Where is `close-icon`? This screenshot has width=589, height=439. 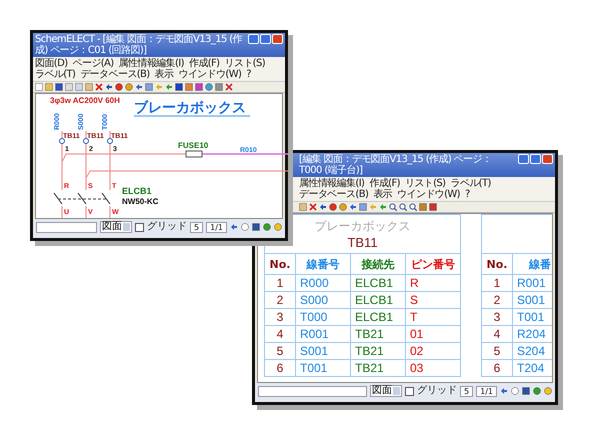 close-icon is located at coordinates (229, 87).